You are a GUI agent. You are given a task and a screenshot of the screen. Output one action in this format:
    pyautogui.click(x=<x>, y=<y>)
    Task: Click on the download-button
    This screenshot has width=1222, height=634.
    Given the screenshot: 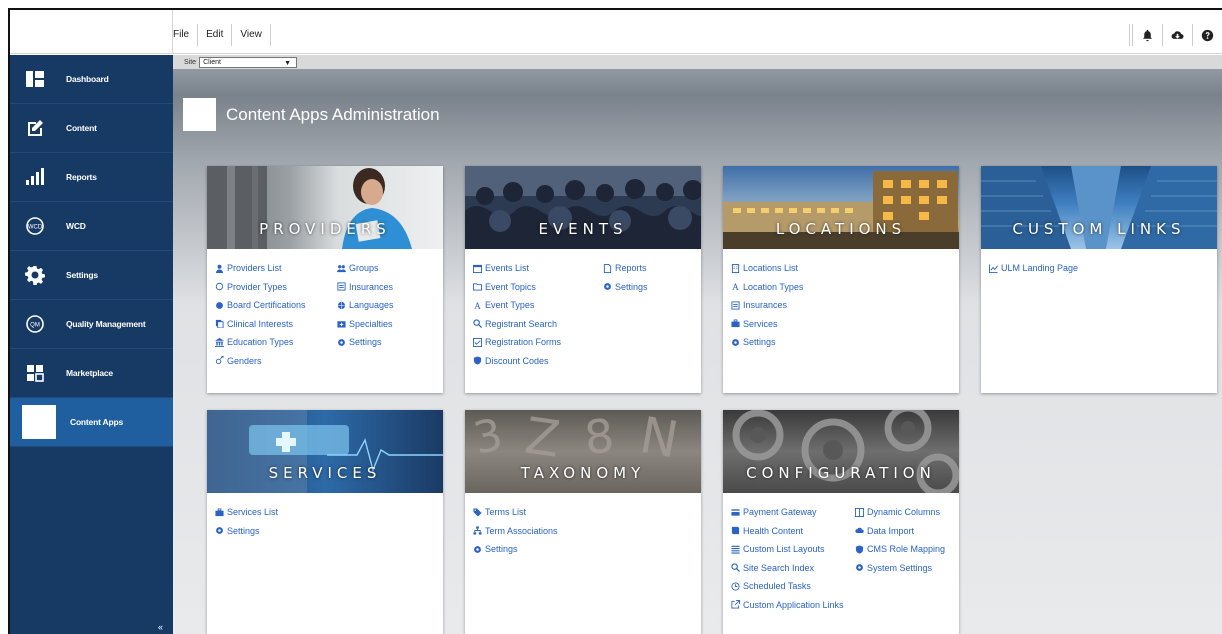 What is the action you would take?
    pyautogui.click(x=1177, y=35)
    